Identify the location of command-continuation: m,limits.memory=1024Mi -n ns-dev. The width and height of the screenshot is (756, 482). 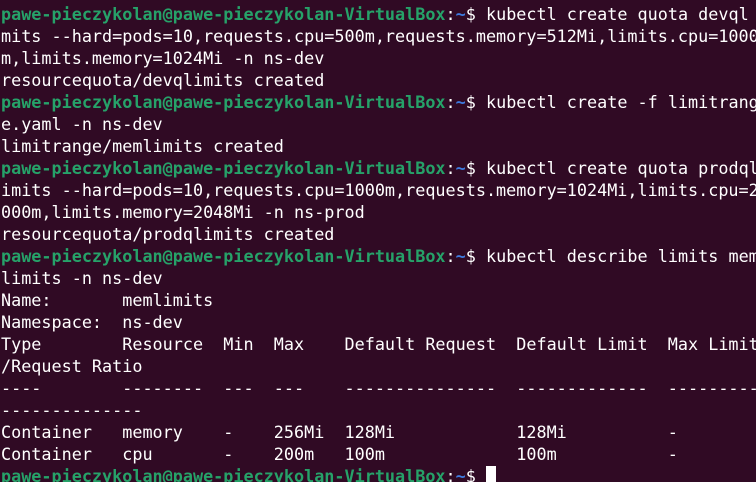
(163, 58).